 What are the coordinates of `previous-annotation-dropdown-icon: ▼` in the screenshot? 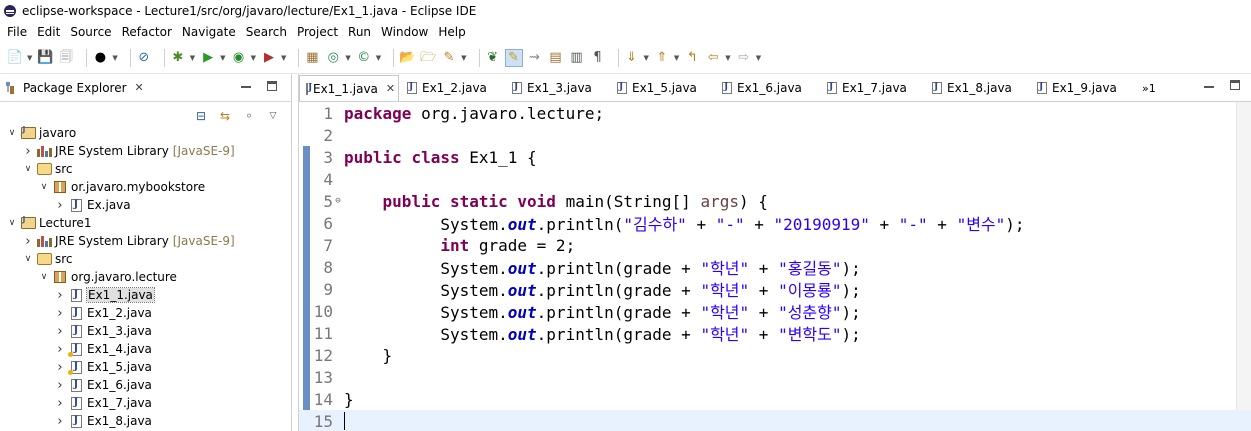 It's located at (676, 58).